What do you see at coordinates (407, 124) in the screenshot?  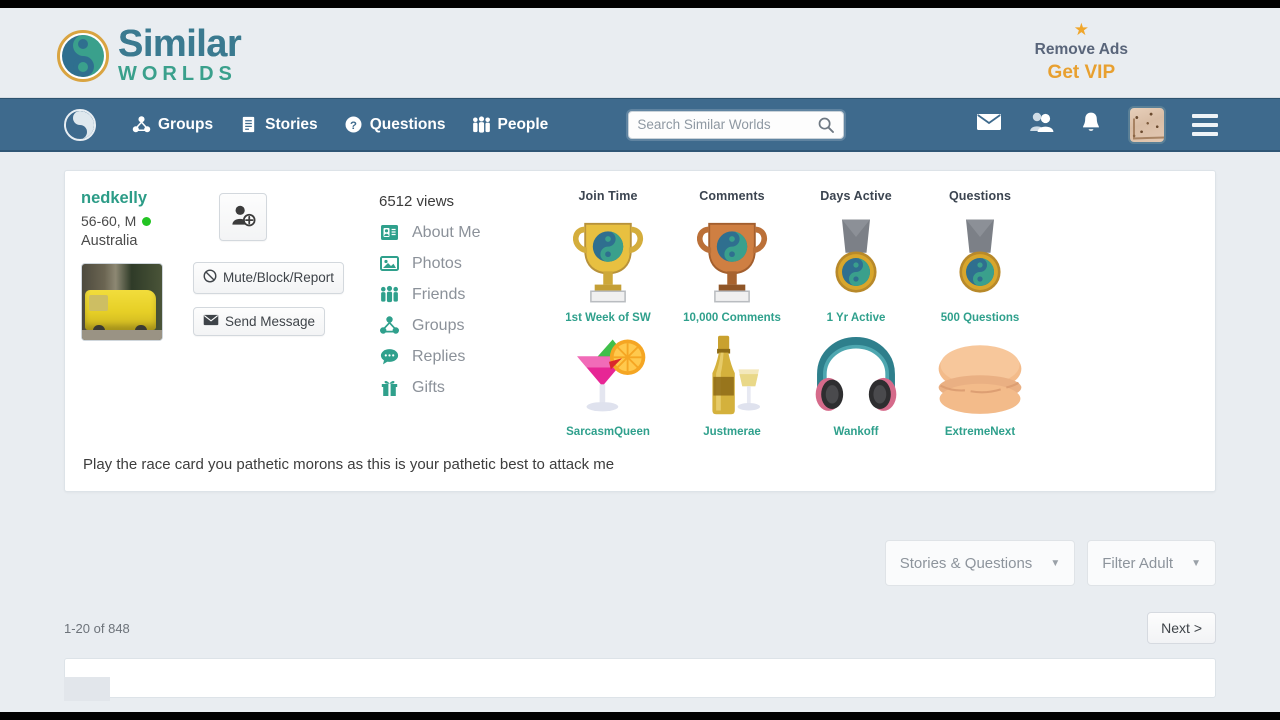 I see `nav-label: Questions` at bounding box center [407, 124].